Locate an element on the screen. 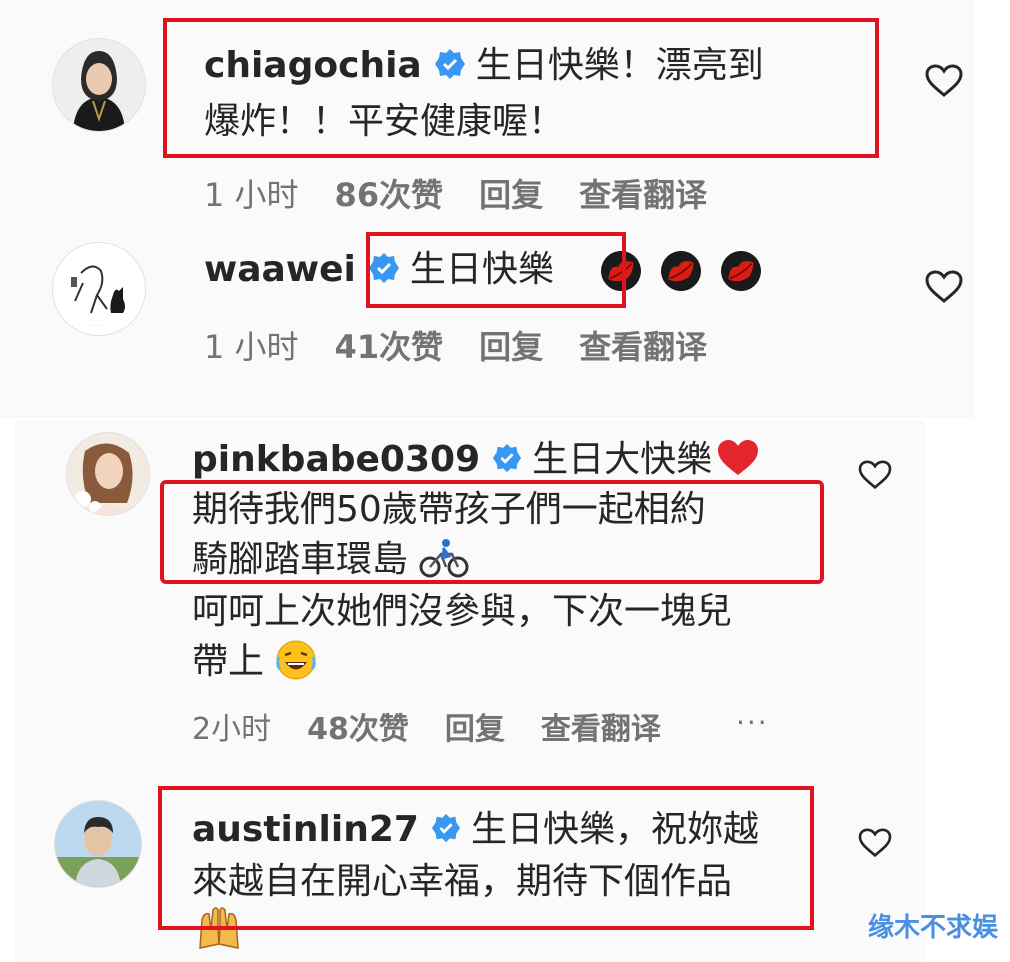  comment-meta: 1 小时 86次赞 回复 查看翻译 is located at coordinates (473, 193).